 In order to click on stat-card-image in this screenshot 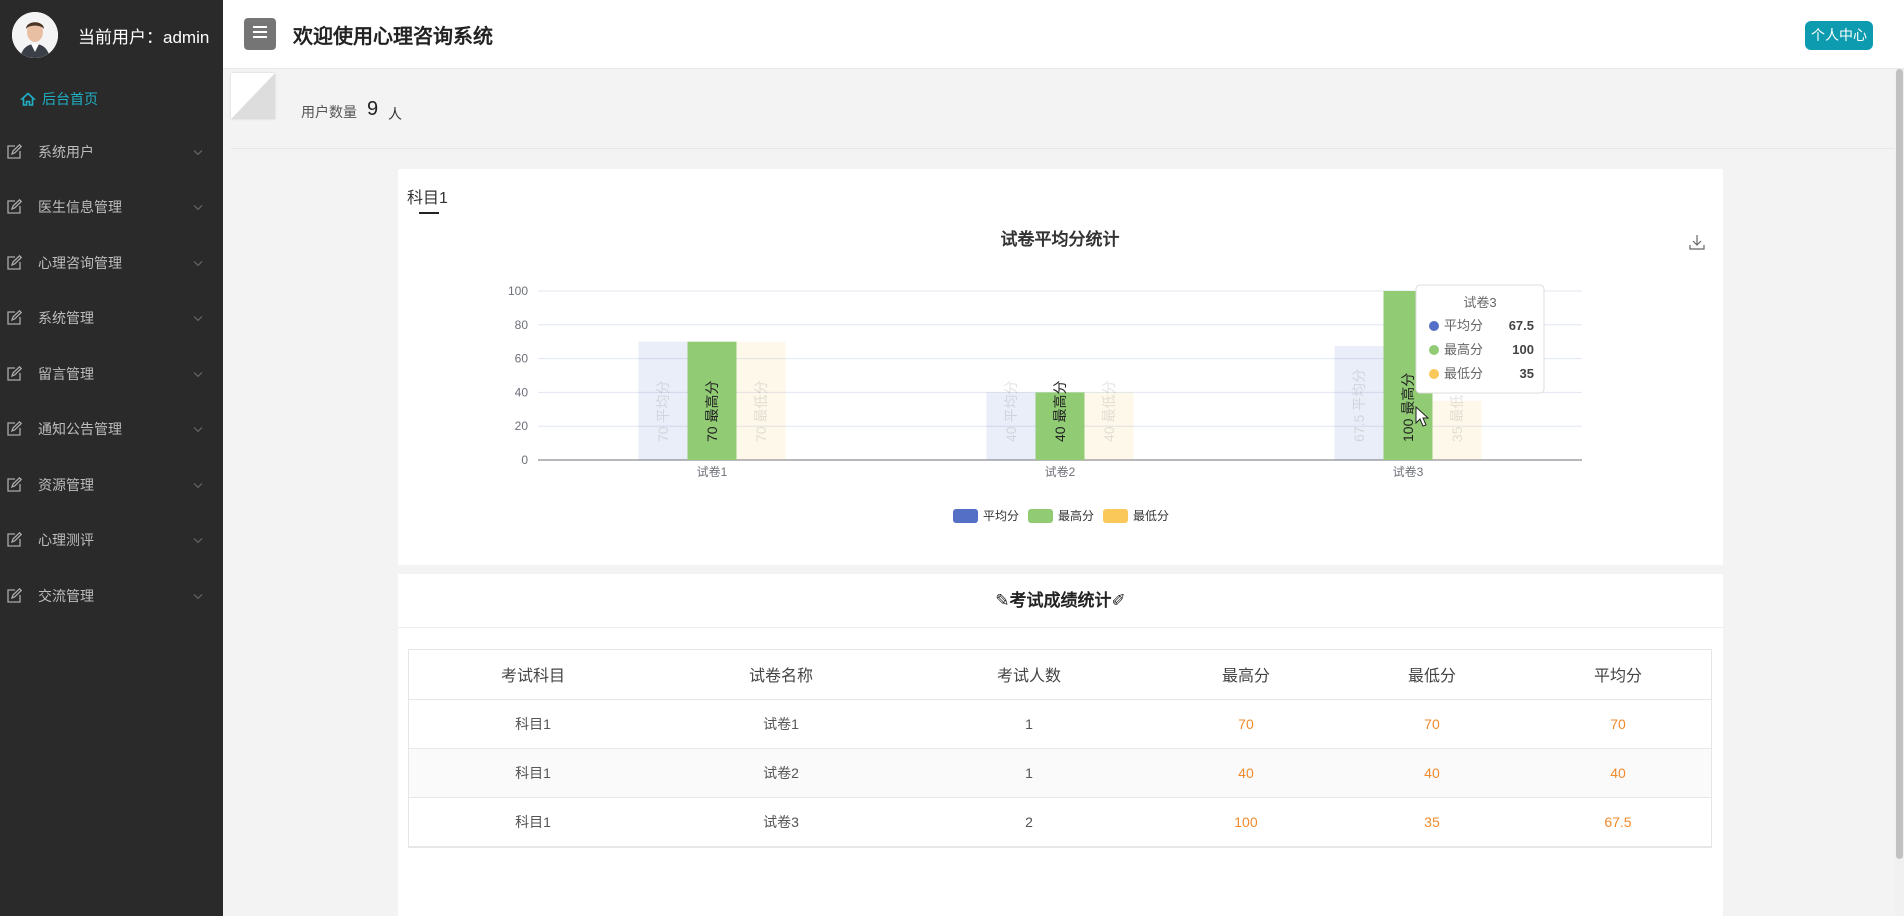, I will do `click(253, 96)`.